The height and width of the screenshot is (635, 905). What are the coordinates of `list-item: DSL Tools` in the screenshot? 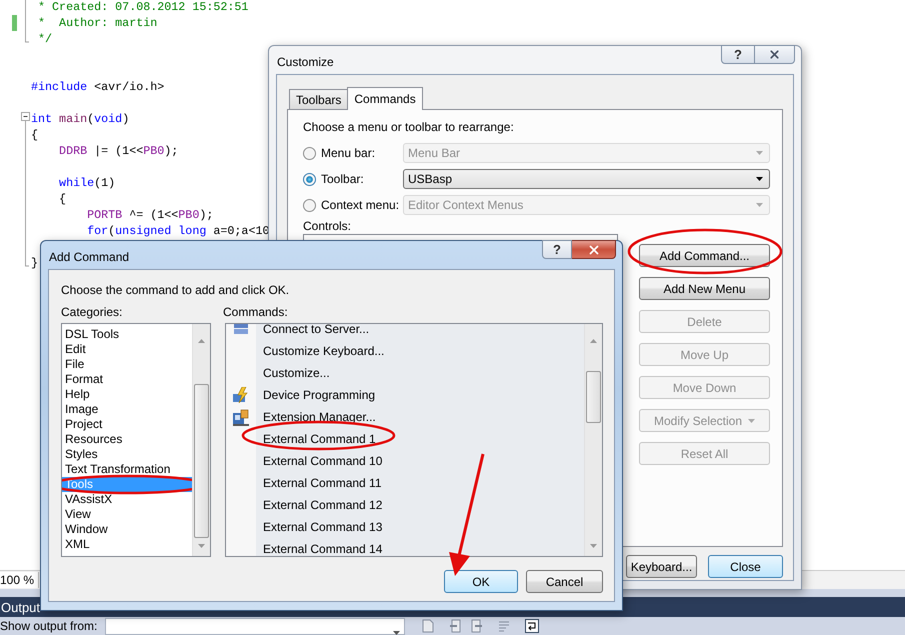 It's located at (127, 334).